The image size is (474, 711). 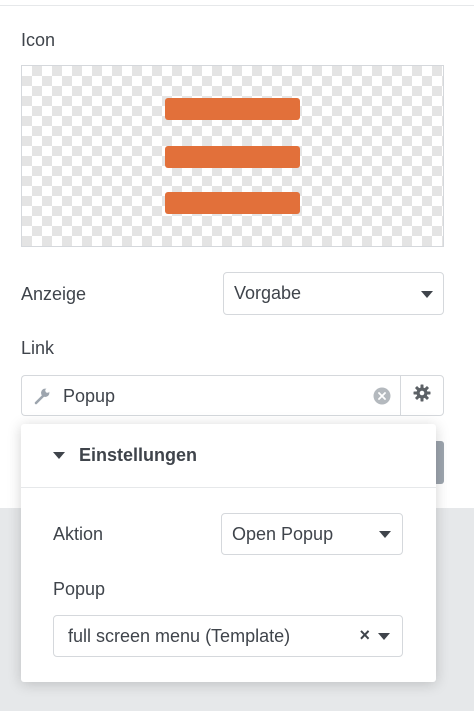 What do you see at coordinates (268, 293) in the screenshot?
I see `display-select-value: Vorgabe` at bounding box center [268, 293].